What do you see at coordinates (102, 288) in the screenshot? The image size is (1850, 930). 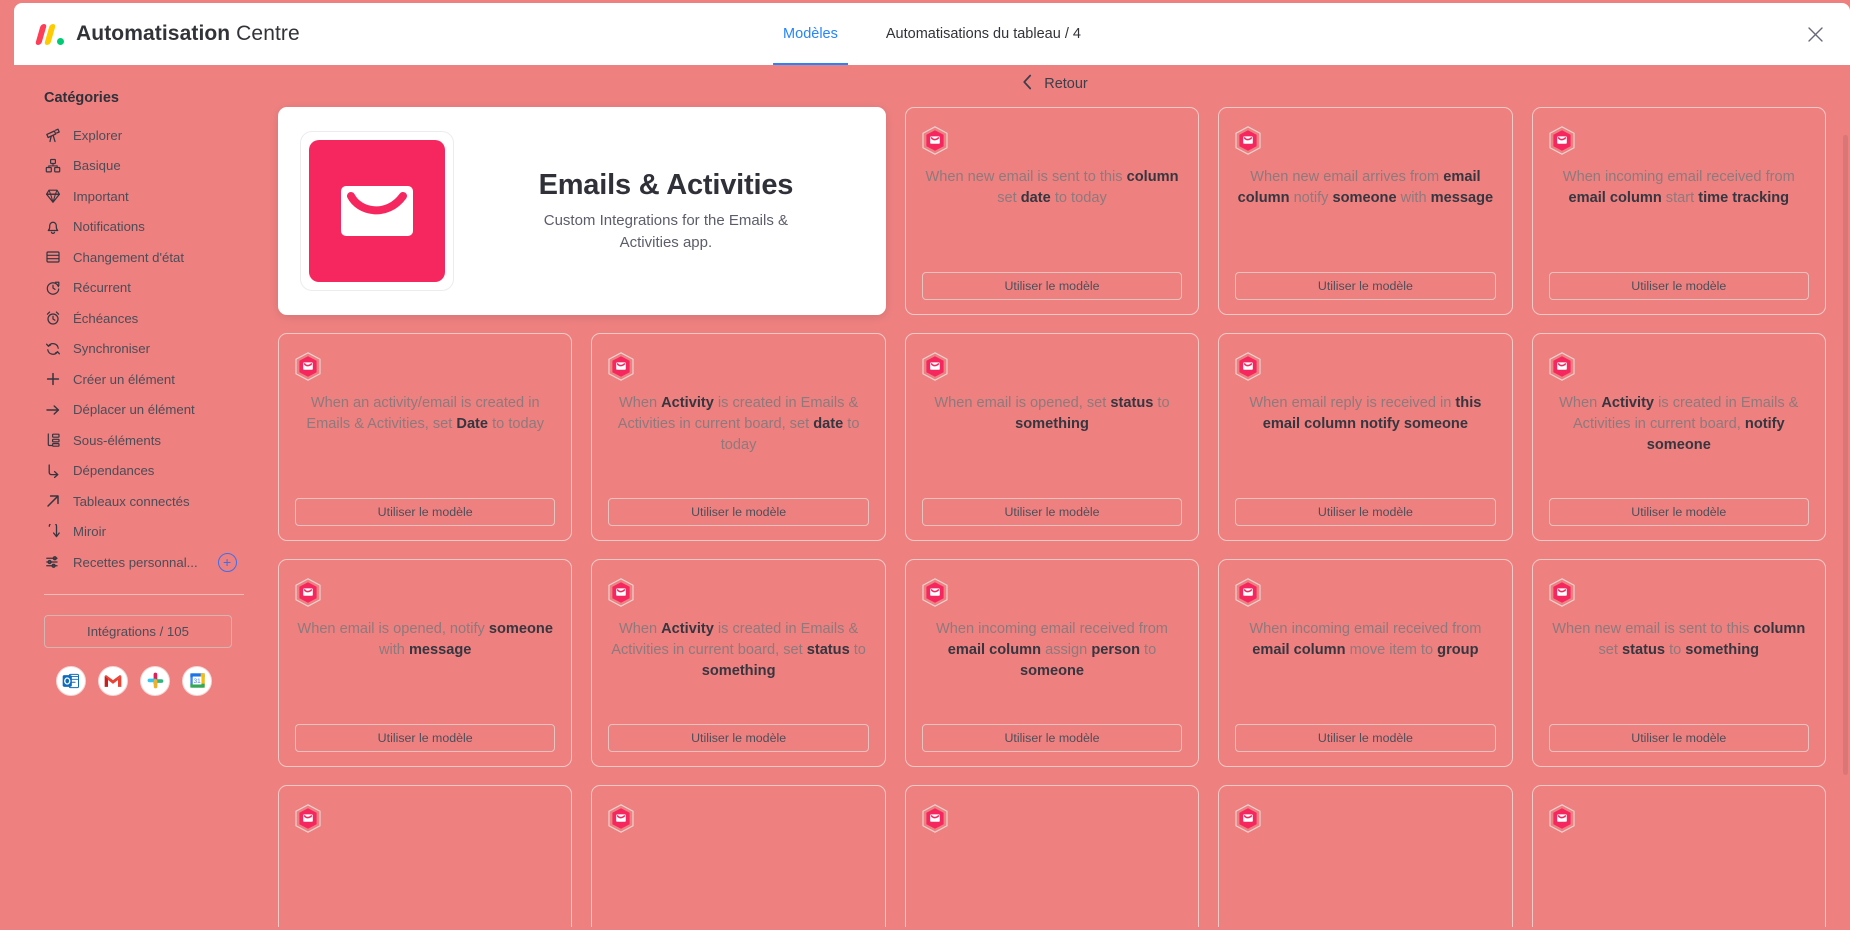 I see `sidebar-item-label: Récurrent` at bounding box center [102, 288].